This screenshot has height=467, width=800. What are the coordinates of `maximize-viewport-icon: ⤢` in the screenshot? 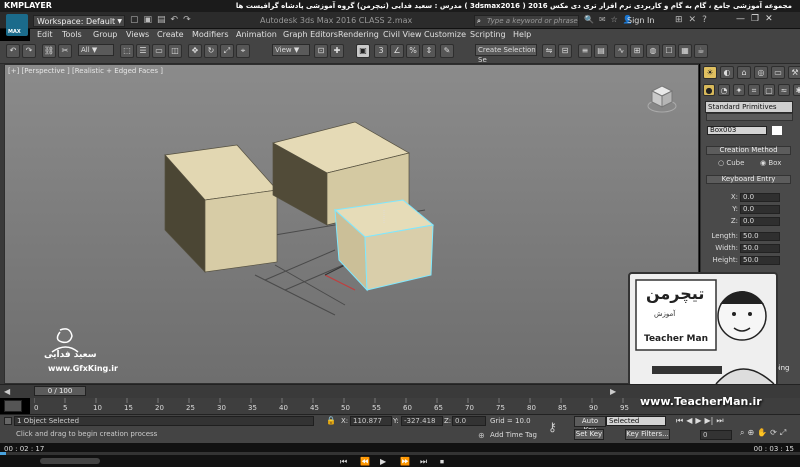 It's located at (783, 433).